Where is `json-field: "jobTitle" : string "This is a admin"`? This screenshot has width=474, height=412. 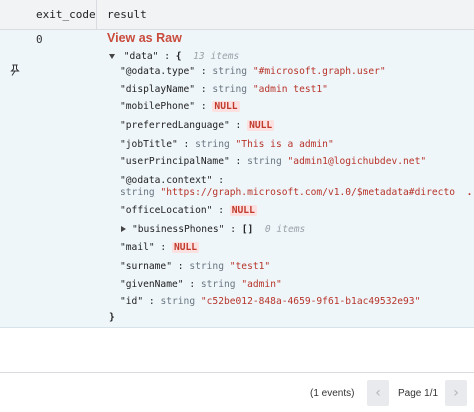 json-field: "jobTitle" : string "This is a admin" is located at coordinates (227, 144).